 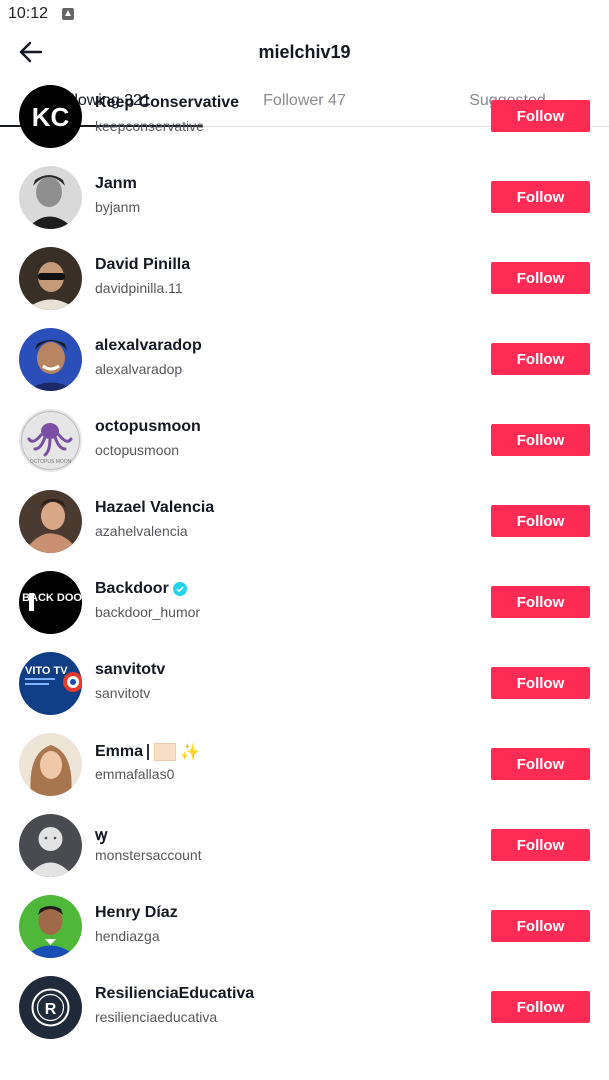 I want to click on user-name: Emma ✨, so click(x=147, y=752).